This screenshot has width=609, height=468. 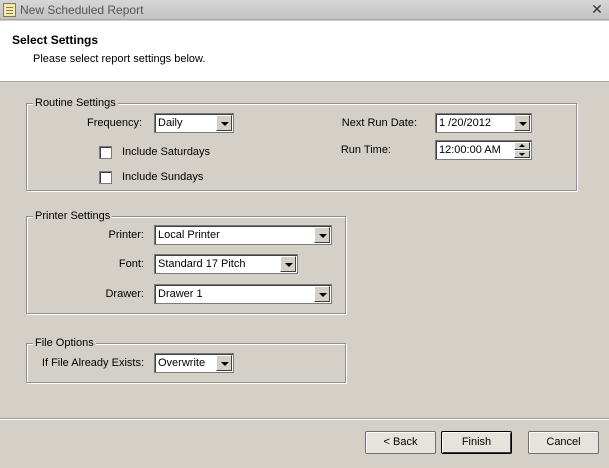 What do you see at coordinates (465, 123) in the screenshot?
I see `next-run-date-value: 1 /20/2012` at bounding box center [465, 123].